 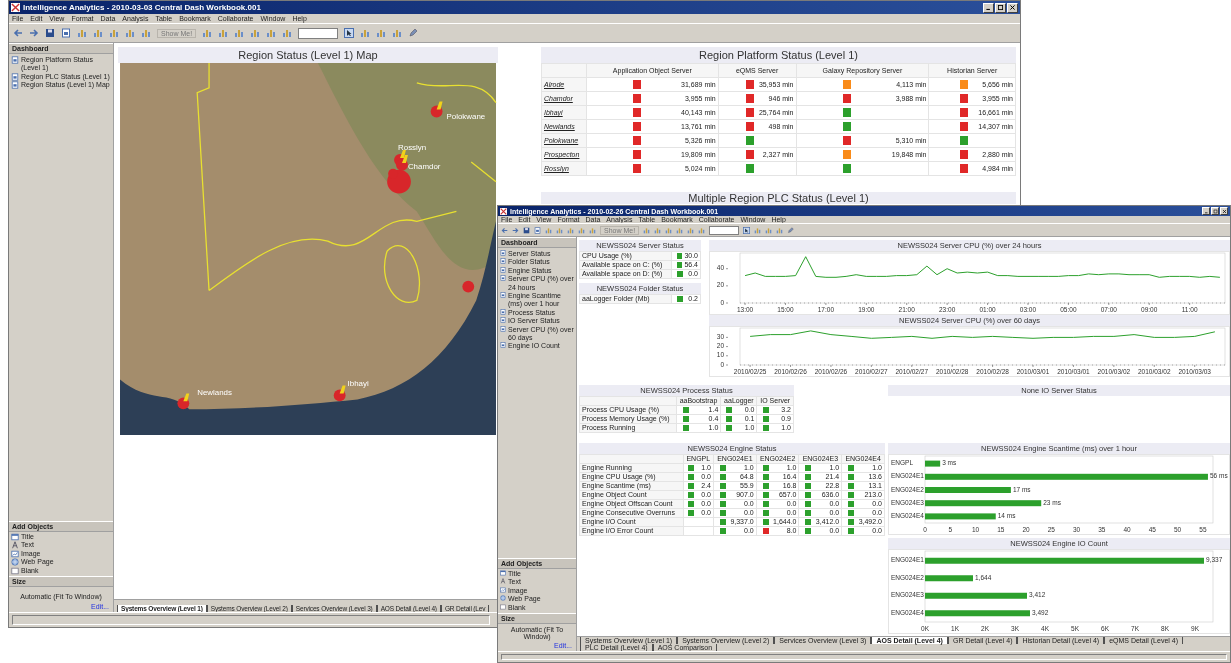 I want to click on map-label: Chamdor, so click(x=424, y=166).